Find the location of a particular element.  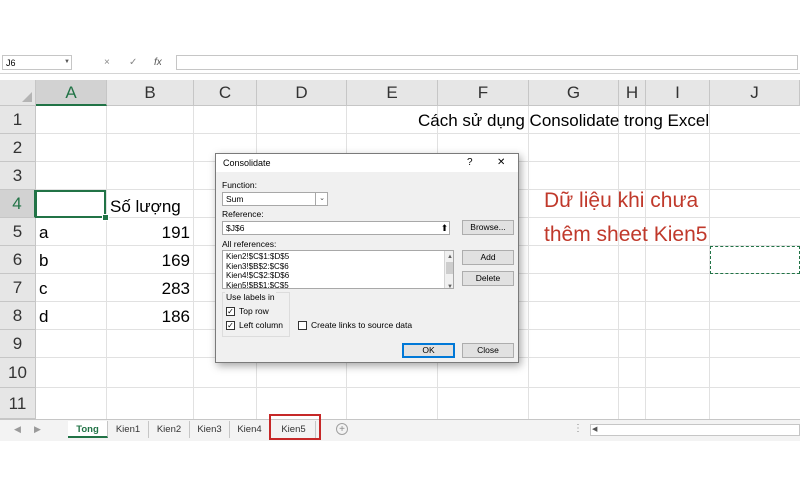

cell-label: a is located at coordinates (44, 232).